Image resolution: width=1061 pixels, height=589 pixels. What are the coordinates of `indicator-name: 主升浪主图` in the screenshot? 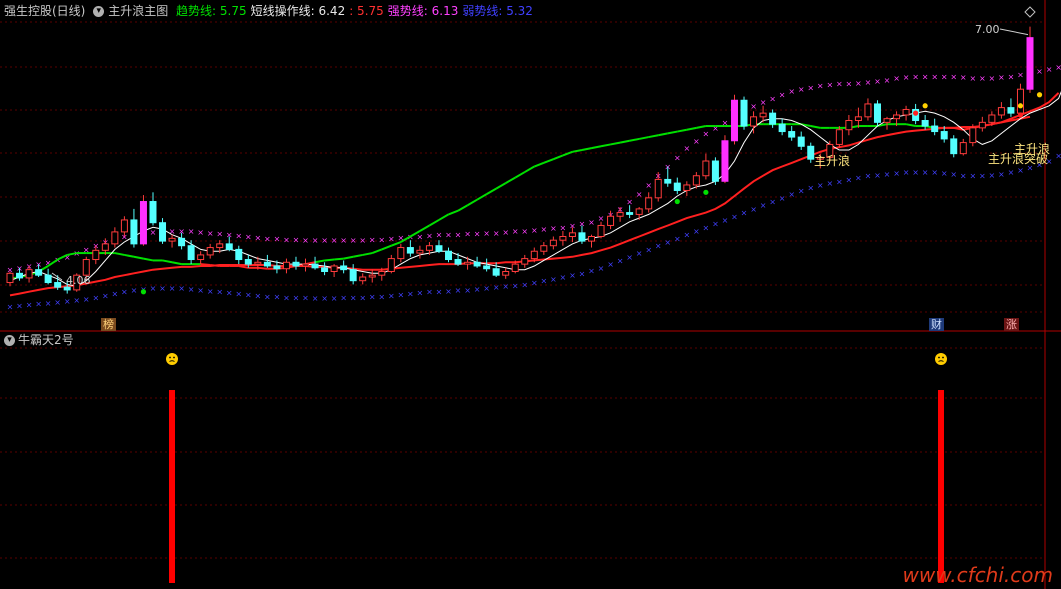 It's located at (138, 11).